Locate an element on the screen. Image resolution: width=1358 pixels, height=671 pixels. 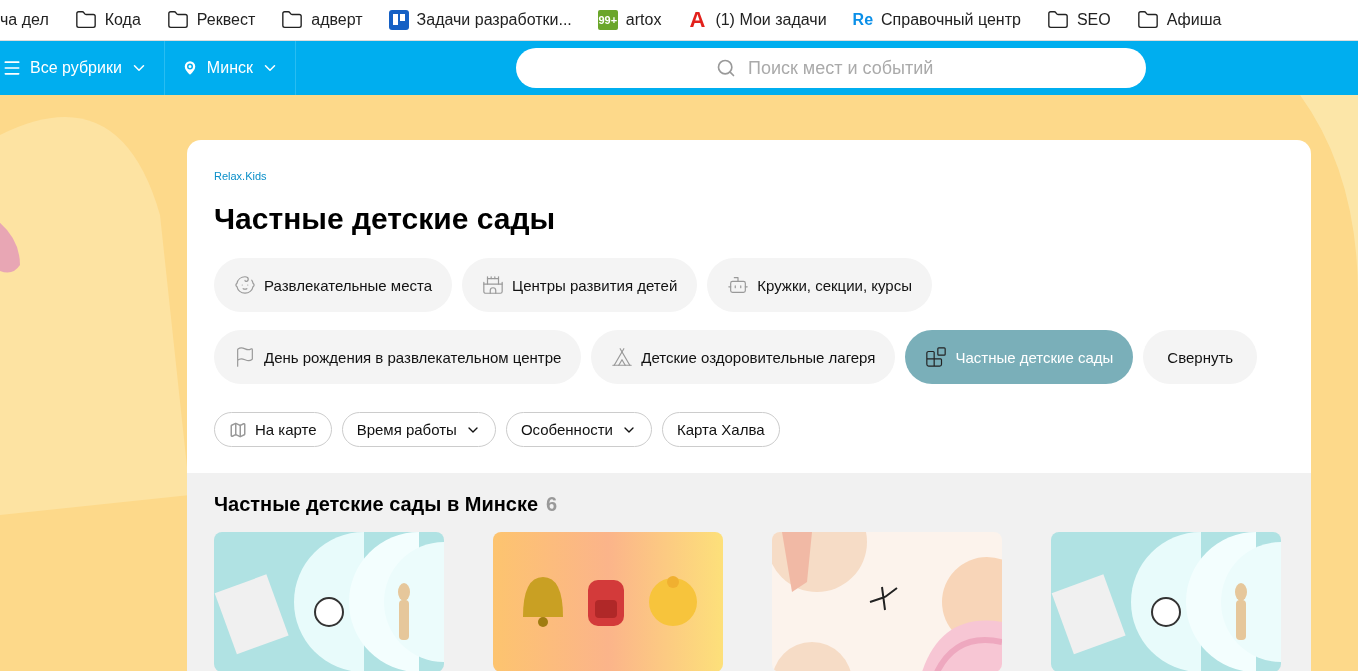
logo-icon: A is located at coordinates (697, 20).